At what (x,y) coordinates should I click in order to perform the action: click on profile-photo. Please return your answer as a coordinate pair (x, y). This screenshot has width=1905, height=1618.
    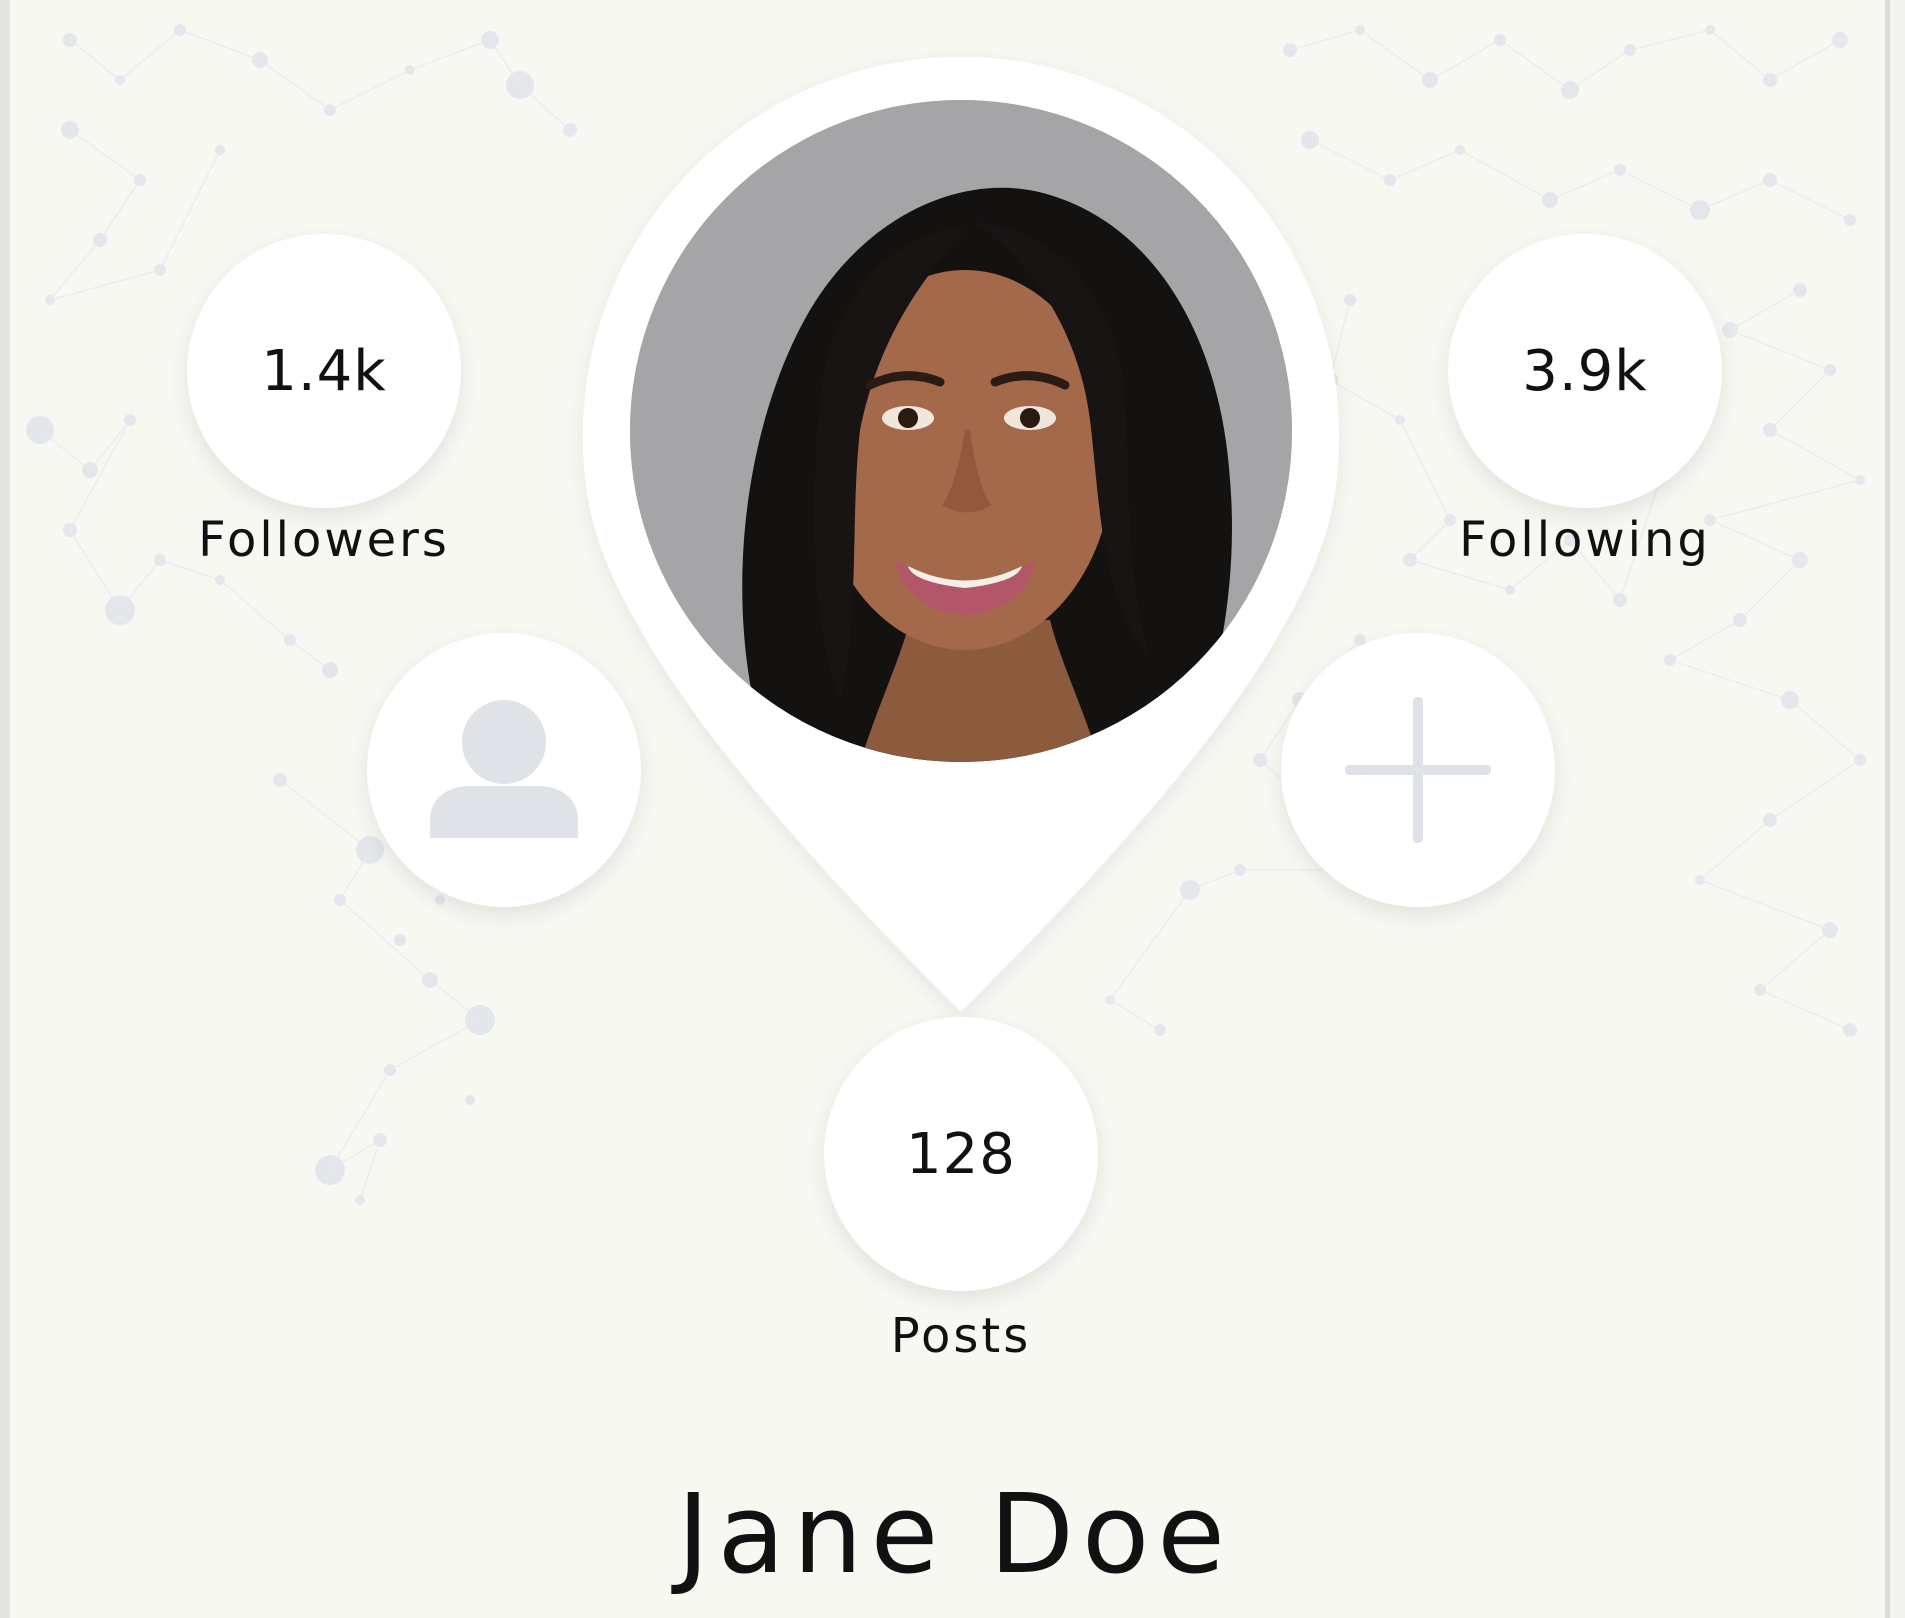
    Looking at the image, I should click on (961, 431).